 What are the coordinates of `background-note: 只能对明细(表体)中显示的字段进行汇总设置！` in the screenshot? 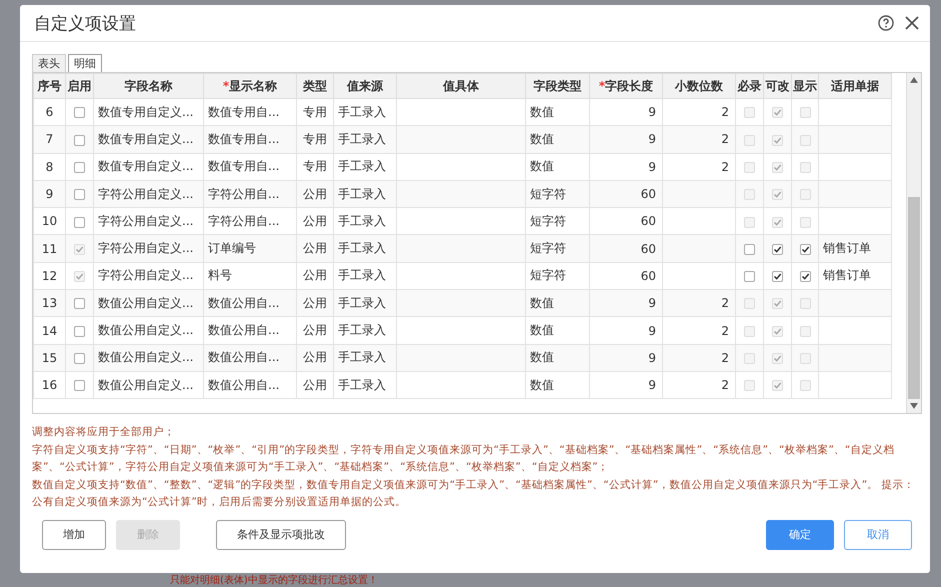 It's located at (274, 581).